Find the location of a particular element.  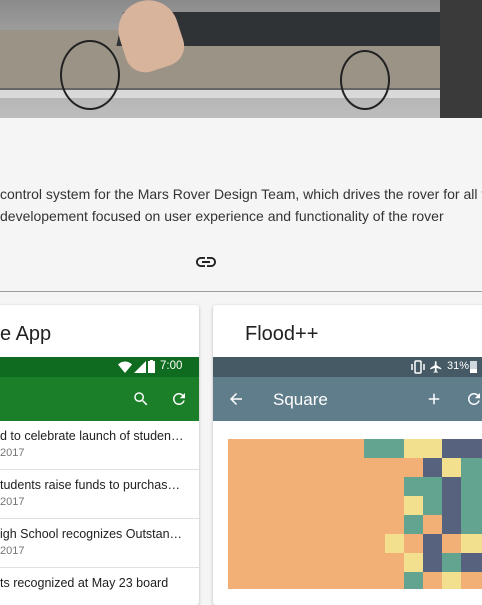

status-time: 7:00 is located at coordinates (171, 366).